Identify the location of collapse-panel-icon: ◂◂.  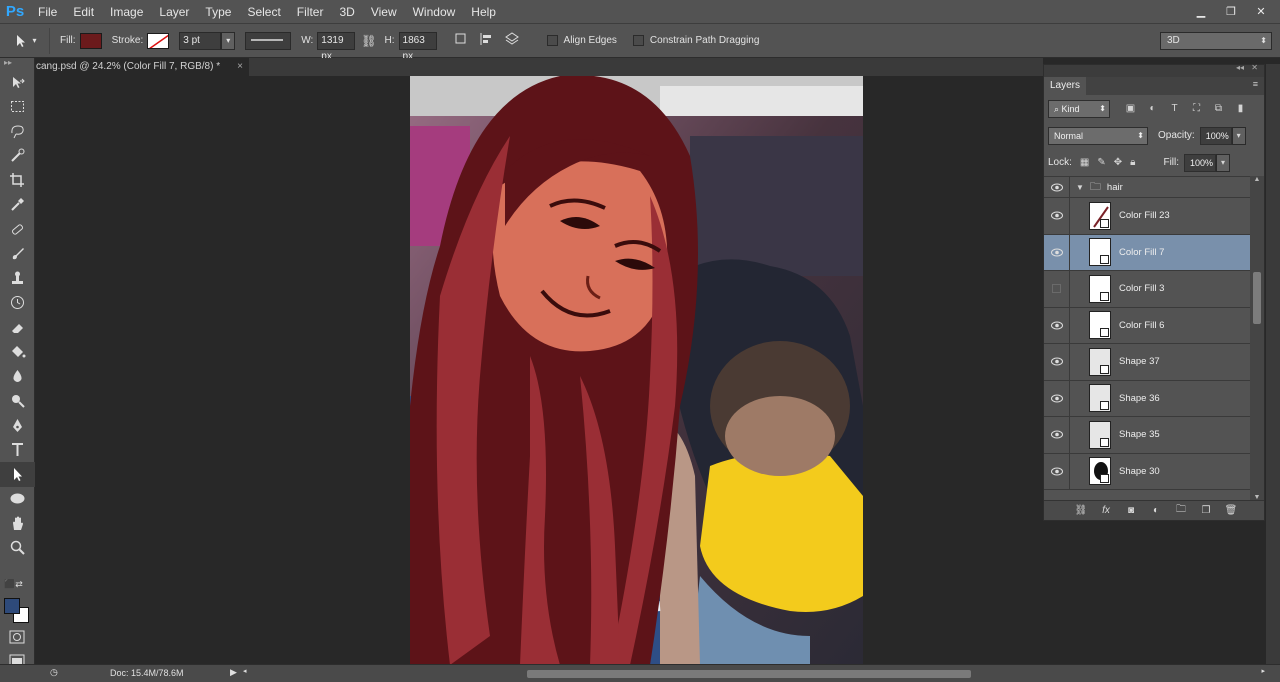
(1240, 67).